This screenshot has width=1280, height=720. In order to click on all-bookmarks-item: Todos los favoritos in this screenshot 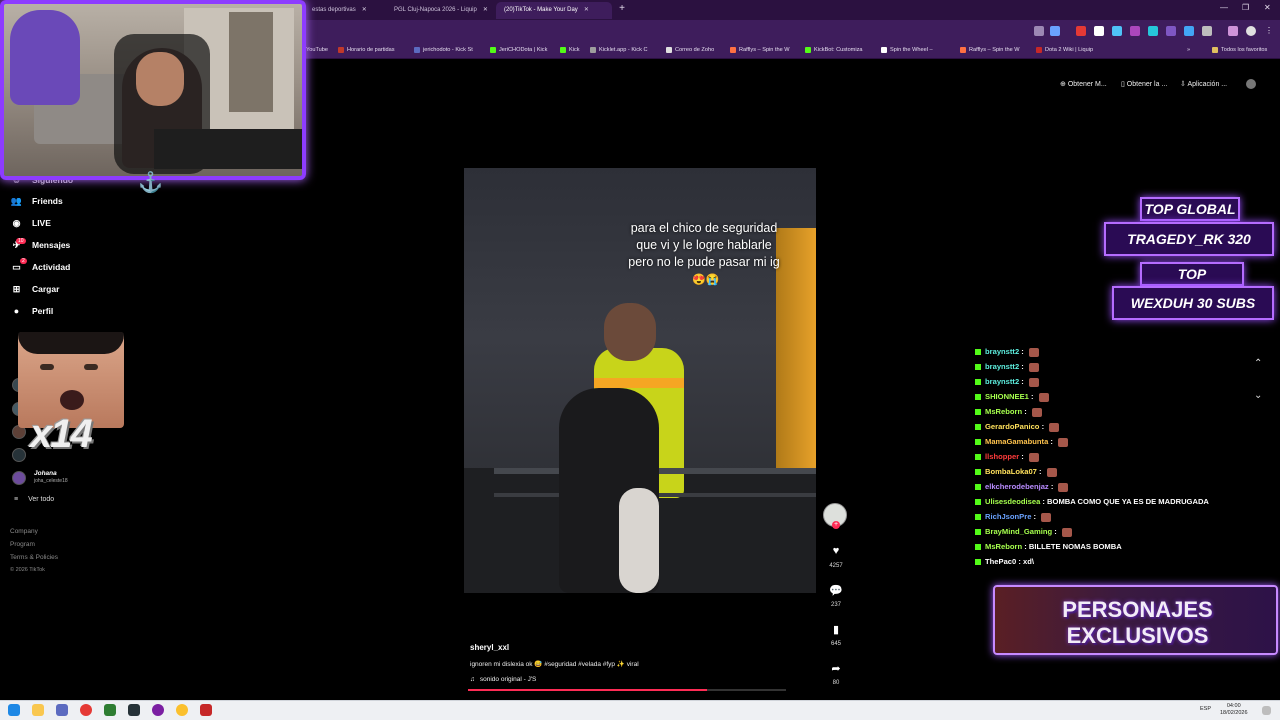, I will do `click(1239, 50)`.